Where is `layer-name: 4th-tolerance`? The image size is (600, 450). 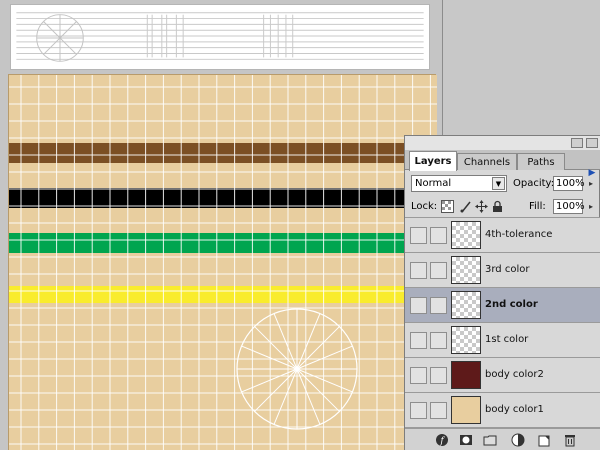
layer-name: 4th-tolerance is located at coordinates (519, 234).